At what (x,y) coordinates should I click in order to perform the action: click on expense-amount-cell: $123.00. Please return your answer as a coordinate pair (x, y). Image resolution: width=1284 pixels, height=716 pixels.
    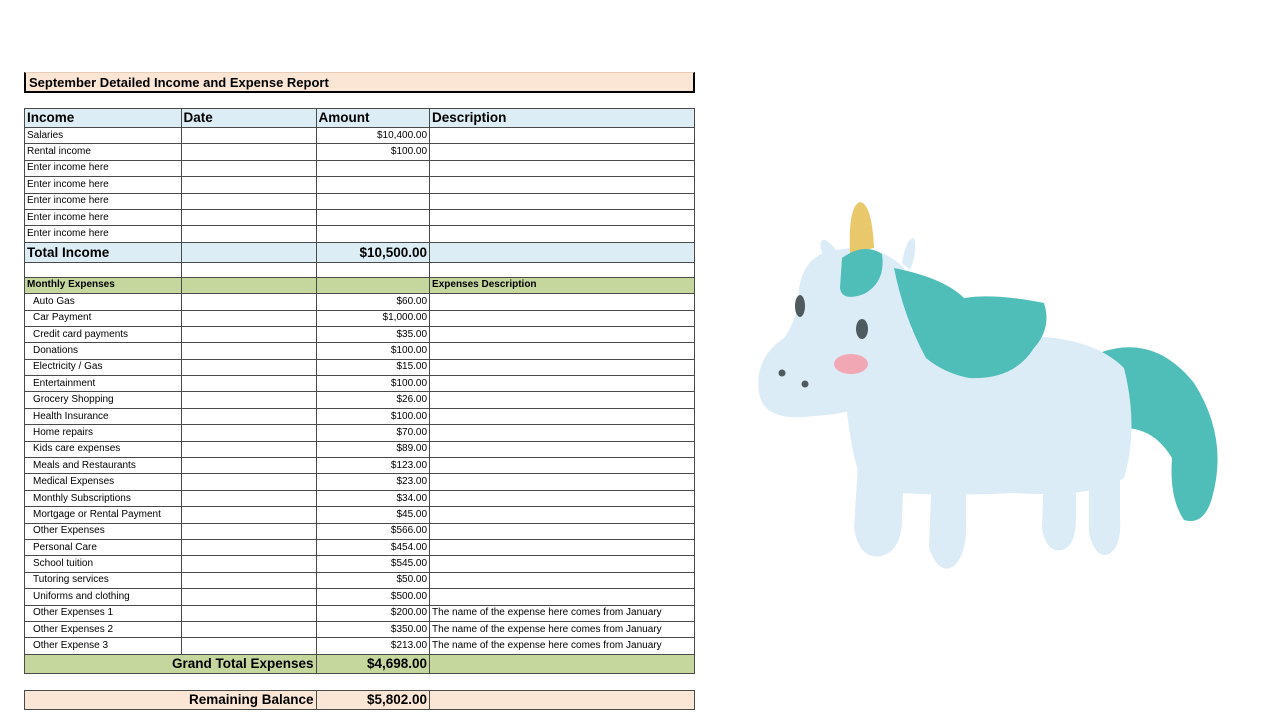
    Looking at the image, I should click on (373, 466).